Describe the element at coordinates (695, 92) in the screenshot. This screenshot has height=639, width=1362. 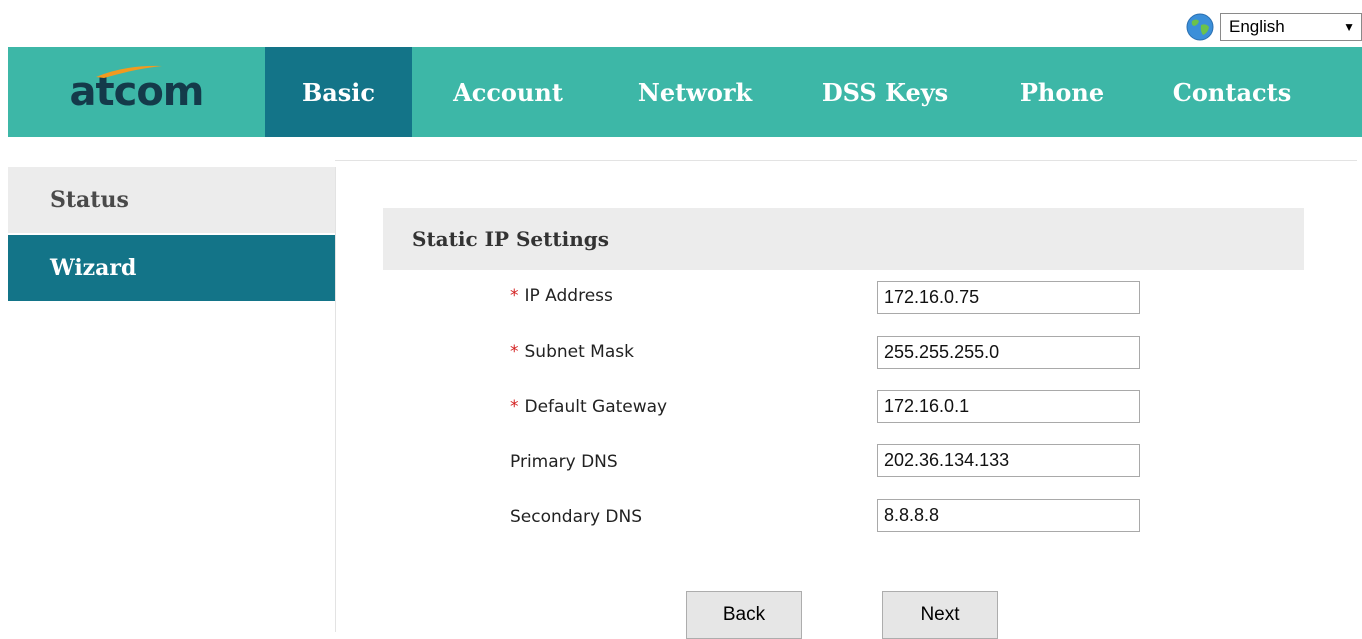
I see `nav-tab-network: Network` at that location.